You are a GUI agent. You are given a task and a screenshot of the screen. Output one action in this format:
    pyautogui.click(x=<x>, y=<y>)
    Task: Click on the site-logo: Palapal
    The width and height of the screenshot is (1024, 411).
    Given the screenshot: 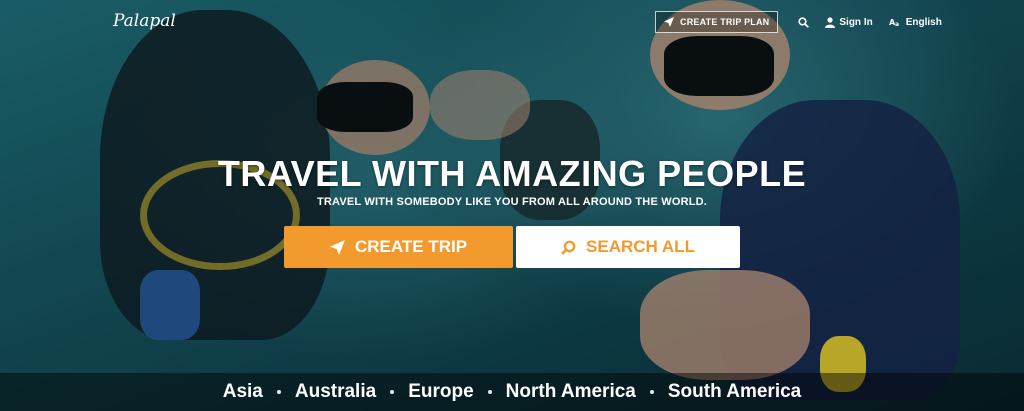 What is the action you would take?
    pyautogui.click(x=144, y=21)
    